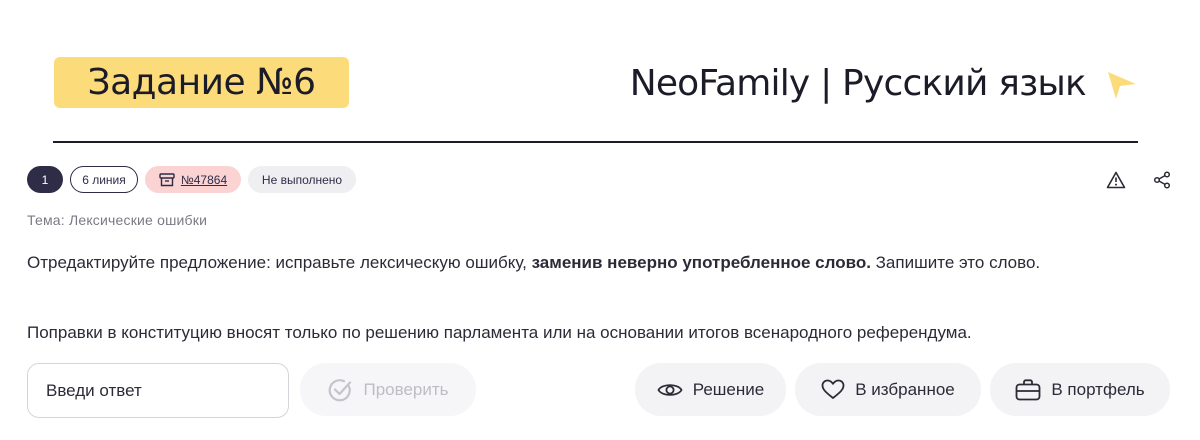  I want to click on line-chip: 6 линия, so click(104, 179).